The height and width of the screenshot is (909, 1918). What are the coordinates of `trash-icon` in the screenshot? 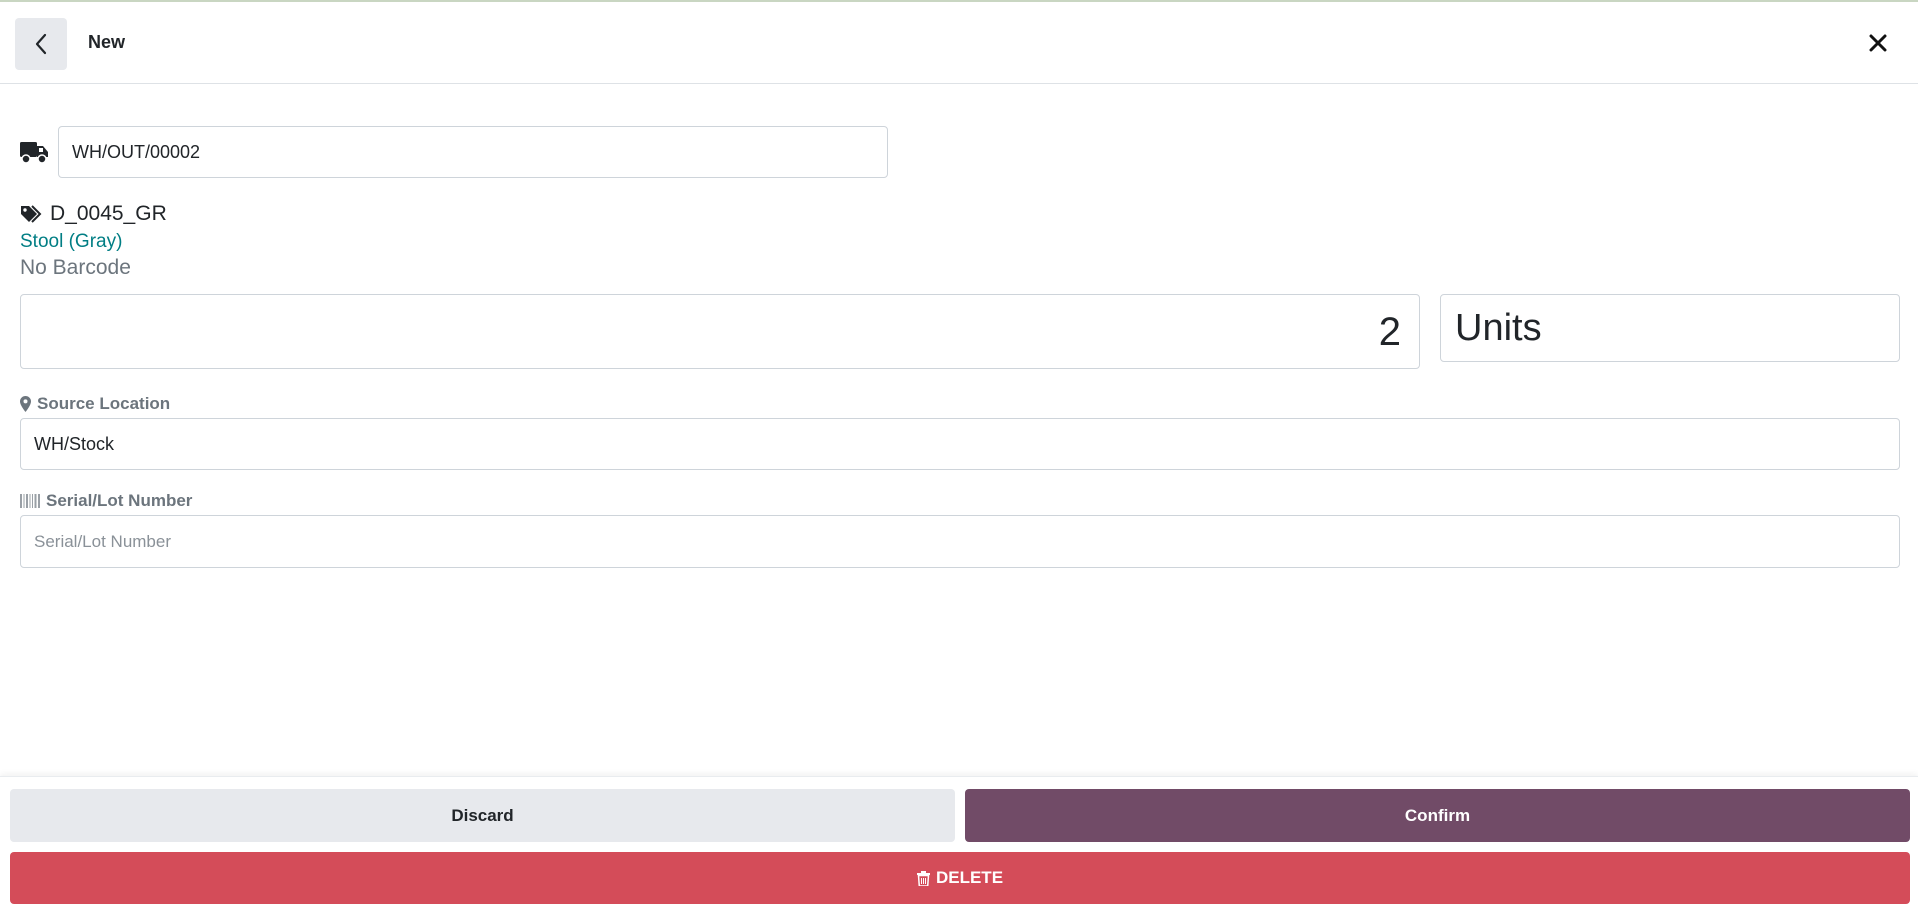 It's located at (923, 878).